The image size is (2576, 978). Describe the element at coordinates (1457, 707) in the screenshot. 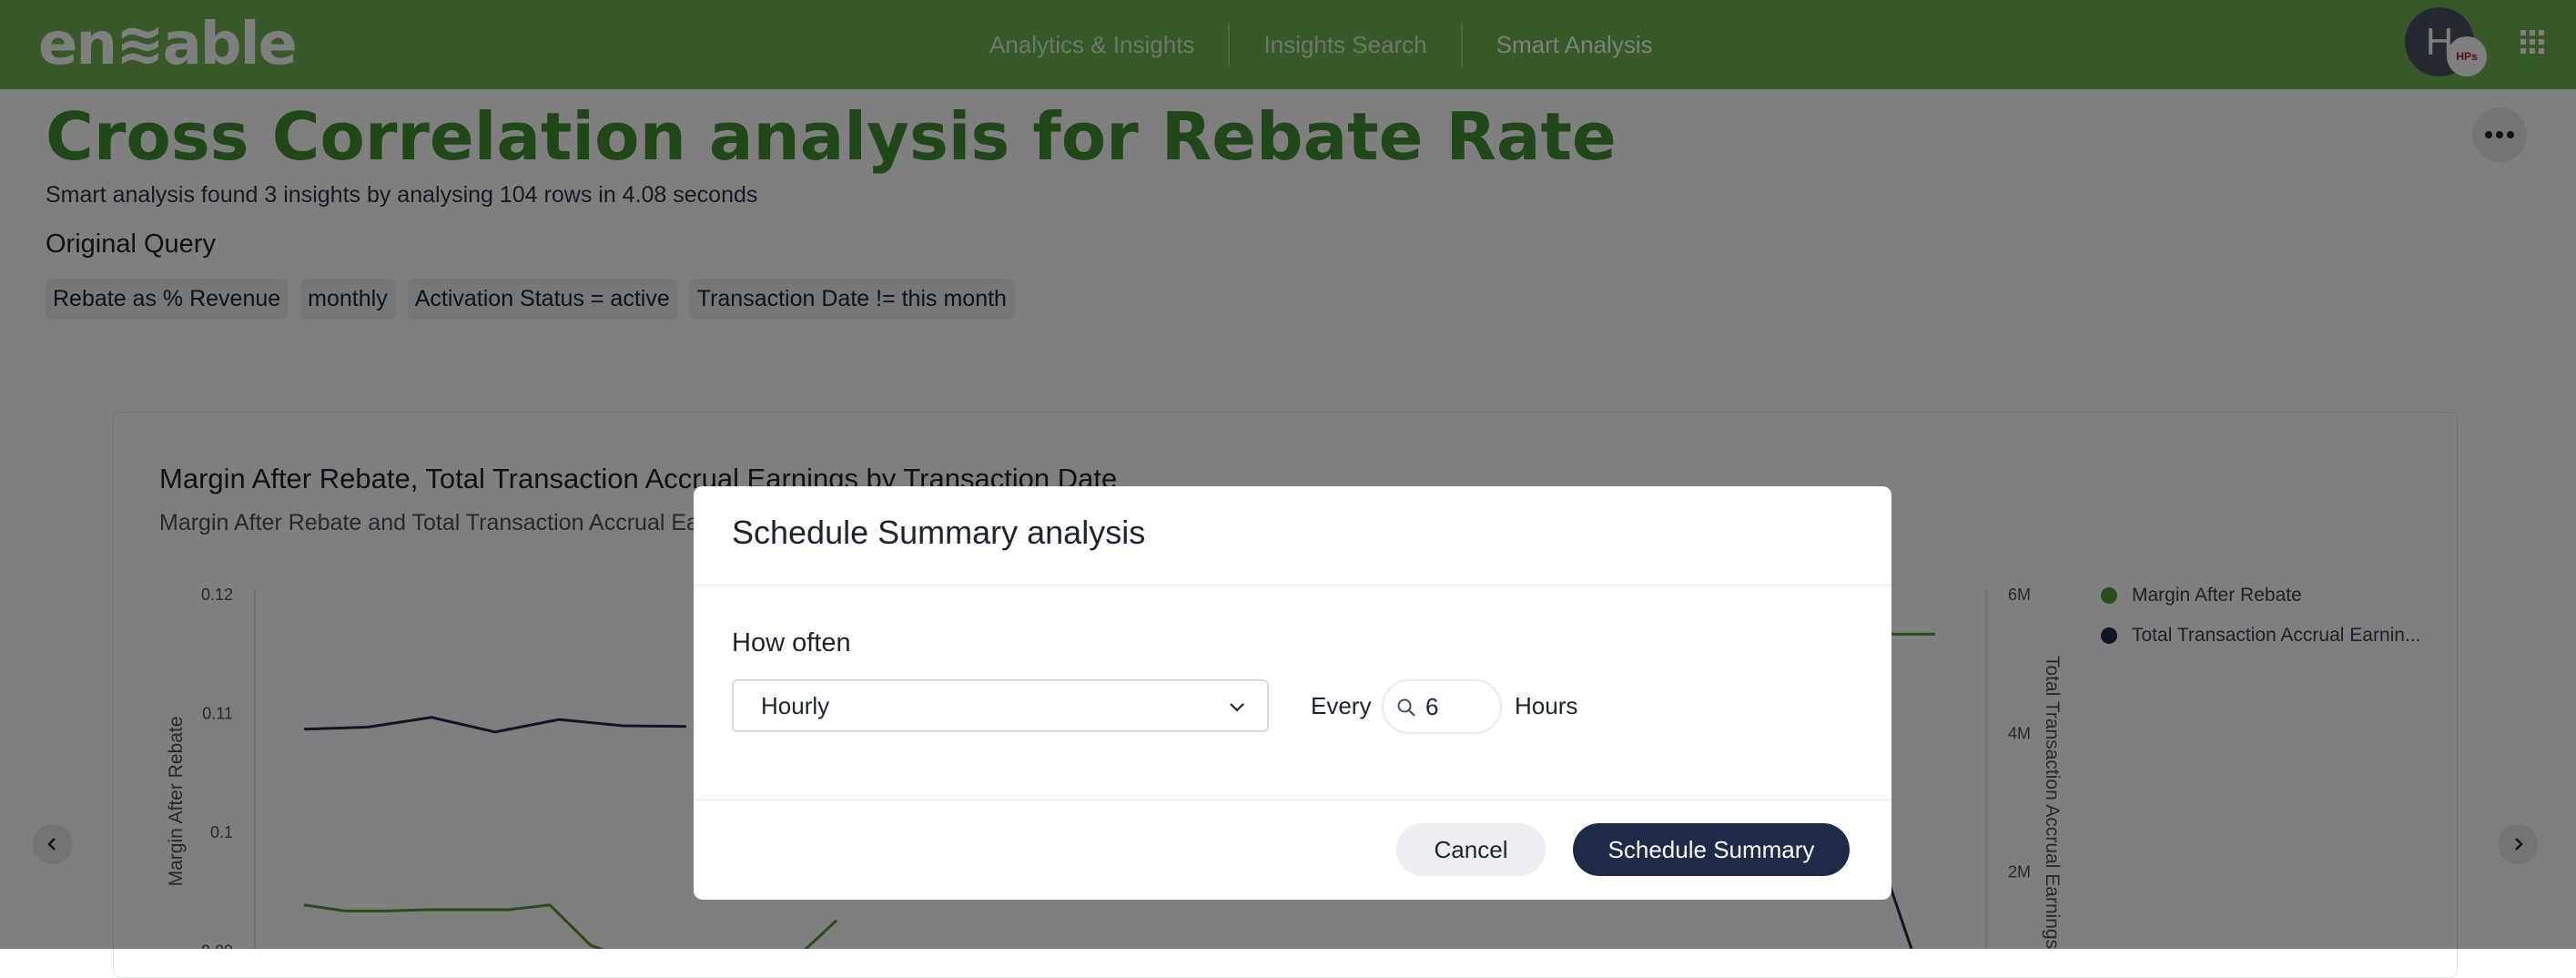

I see `interval-input` at that location.